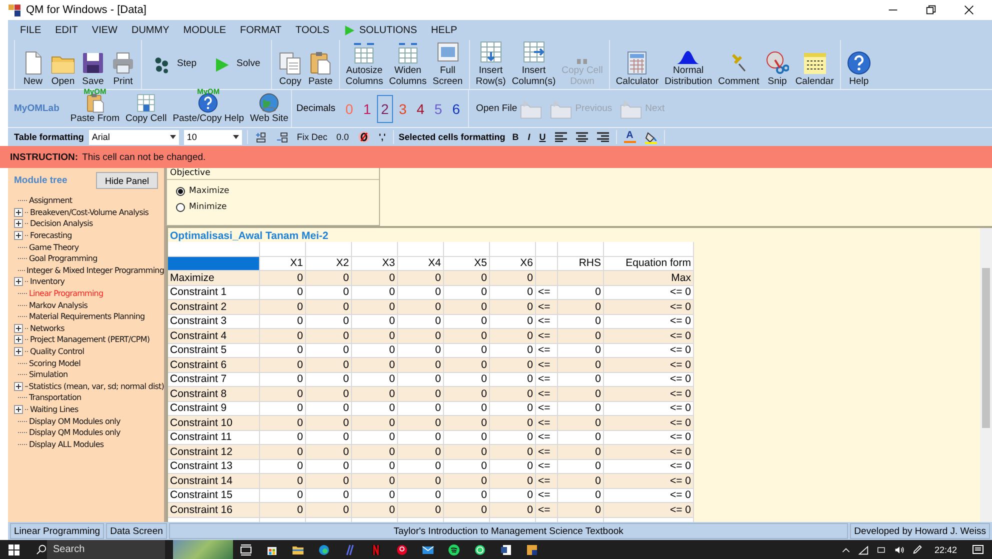 The width and height of the screenshot is (992, 559). What do you see at coordinates (273, 174) in the screenshot?
I see `group-legend: Objective` at bounding box center [273, 174].